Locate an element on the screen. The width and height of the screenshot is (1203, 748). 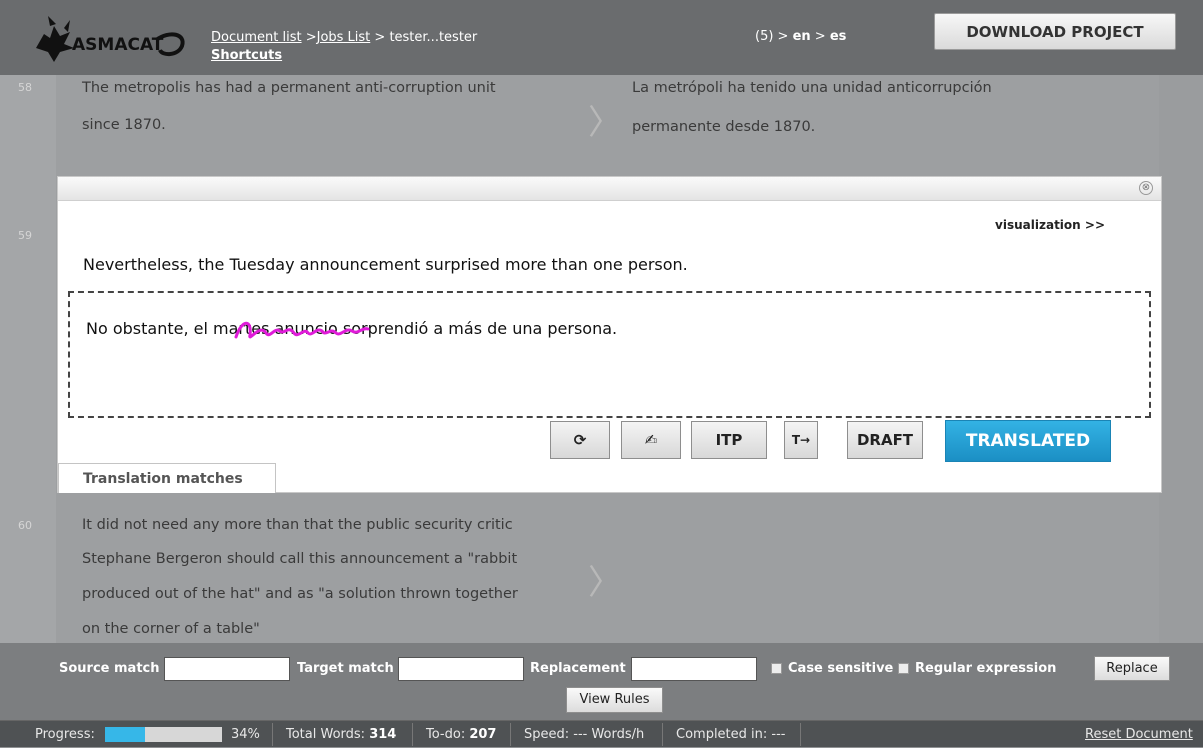
refresh-button: ⟳ is located at coordinates (580, 440).